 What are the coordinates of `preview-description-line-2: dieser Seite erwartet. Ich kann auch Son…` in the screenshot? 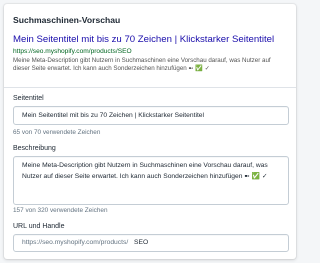 It's located at (111, 69).